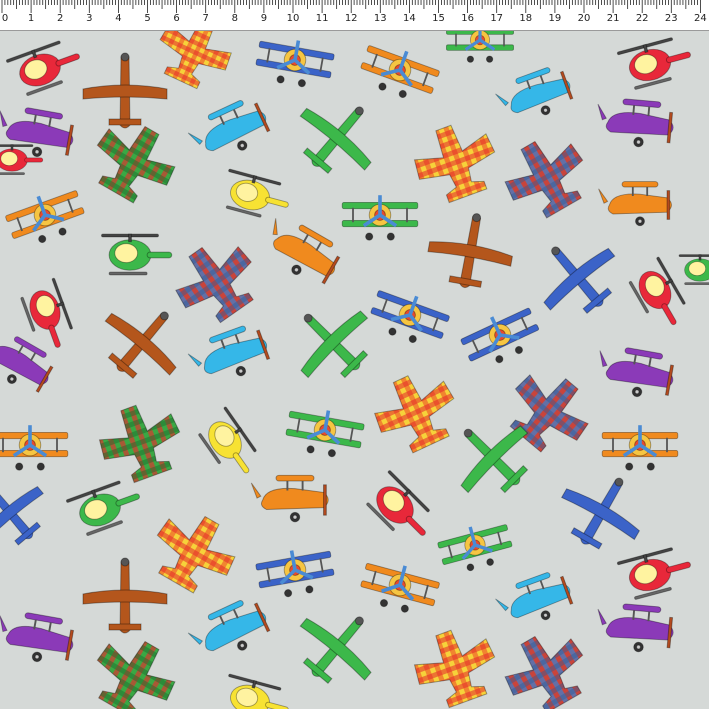 The width and height of the screenshot is (709, 709). Describe the element at coordinates (526, 18) in the screenshot. I see `ruler-label: 18` at that location.